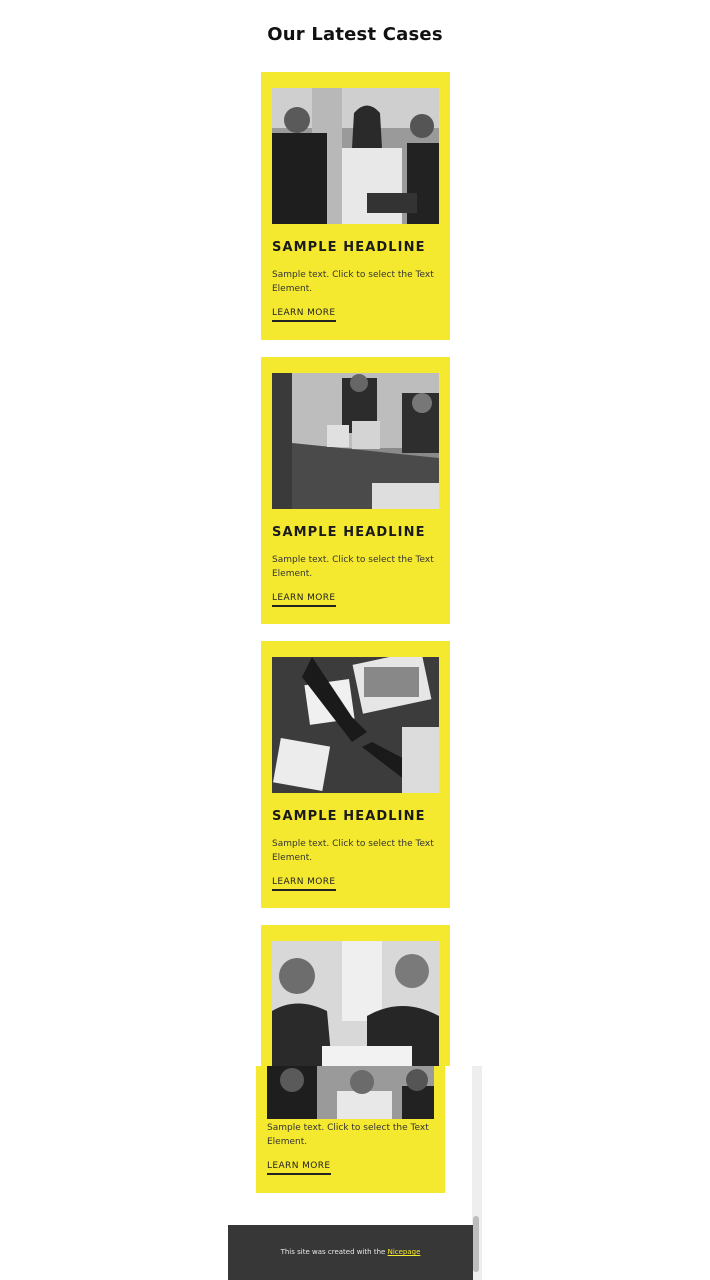  What do you see at coordinates (355, 725) in the screenshot?
I see `case-photo-handshake` at bounding box center [355, 725].